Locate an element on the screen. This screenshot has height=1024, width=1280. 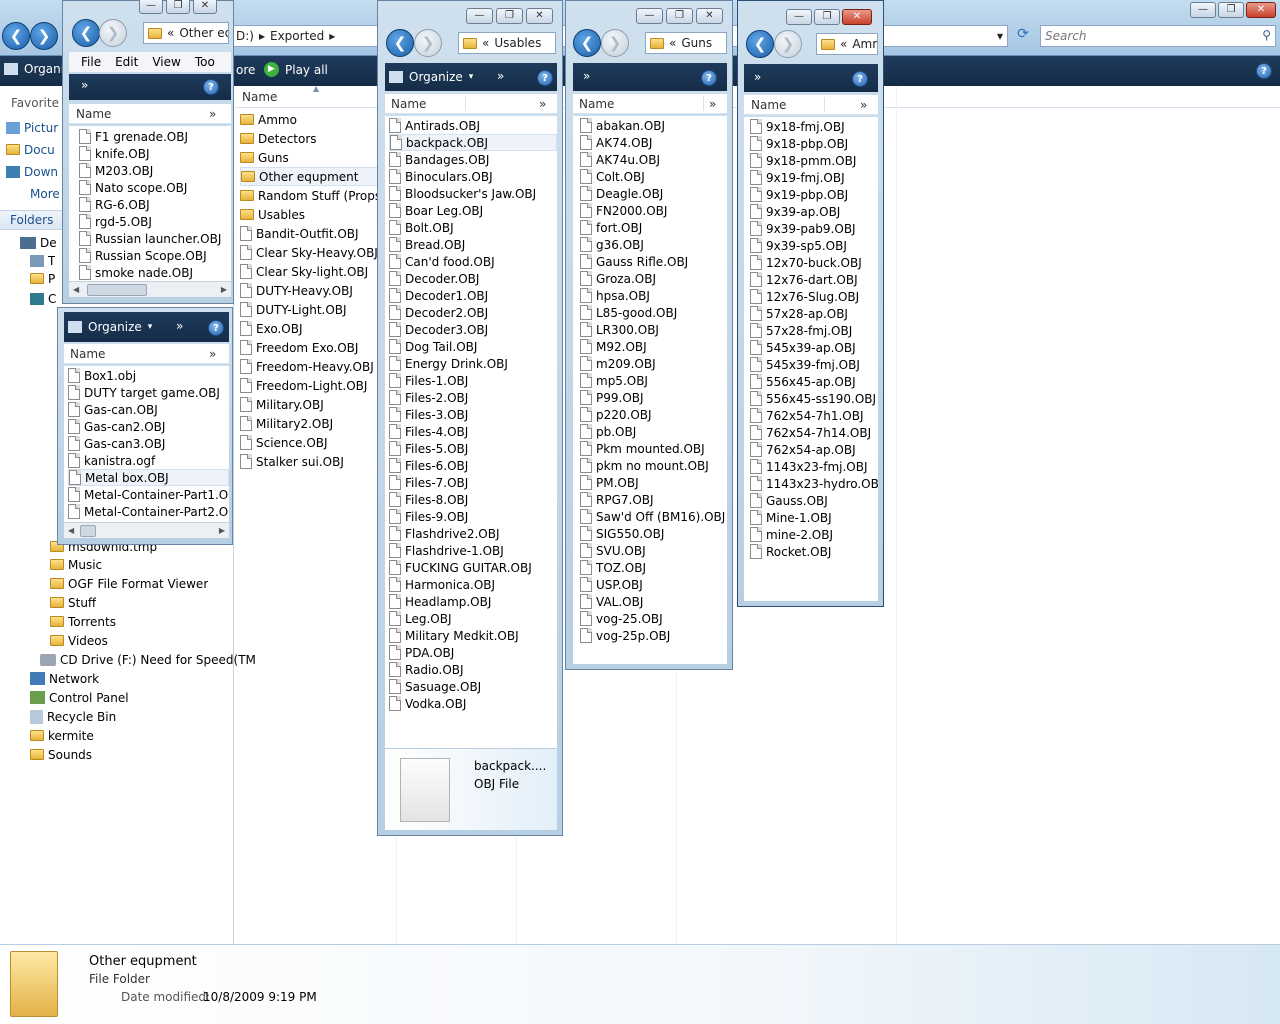
usables-column-header: Name » is located at coordinates (471, 104).